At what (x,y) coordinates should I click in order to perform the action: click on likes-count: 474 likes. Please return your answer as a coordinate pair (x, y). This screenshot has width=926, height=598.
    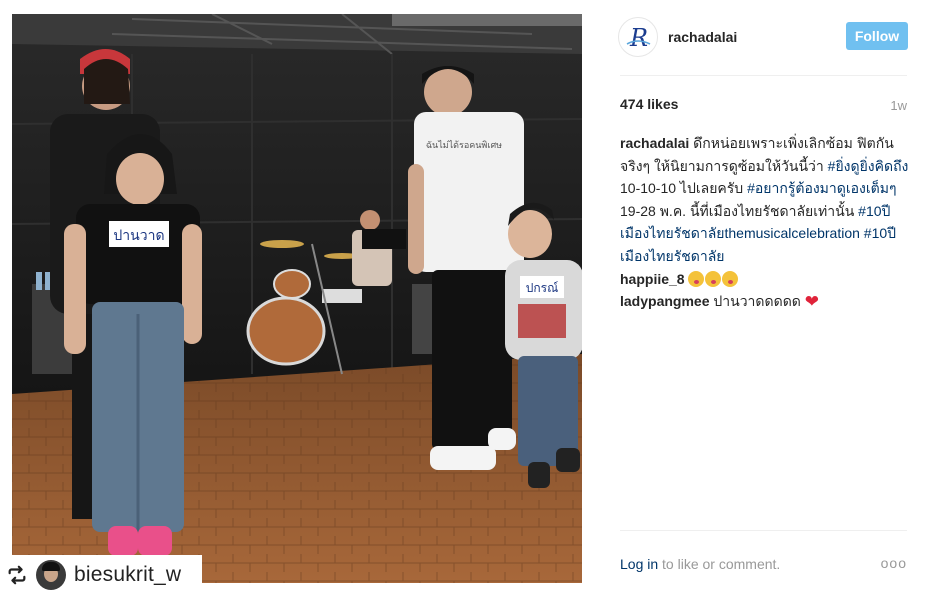
    Looking at the image, I should click on (649, 104).